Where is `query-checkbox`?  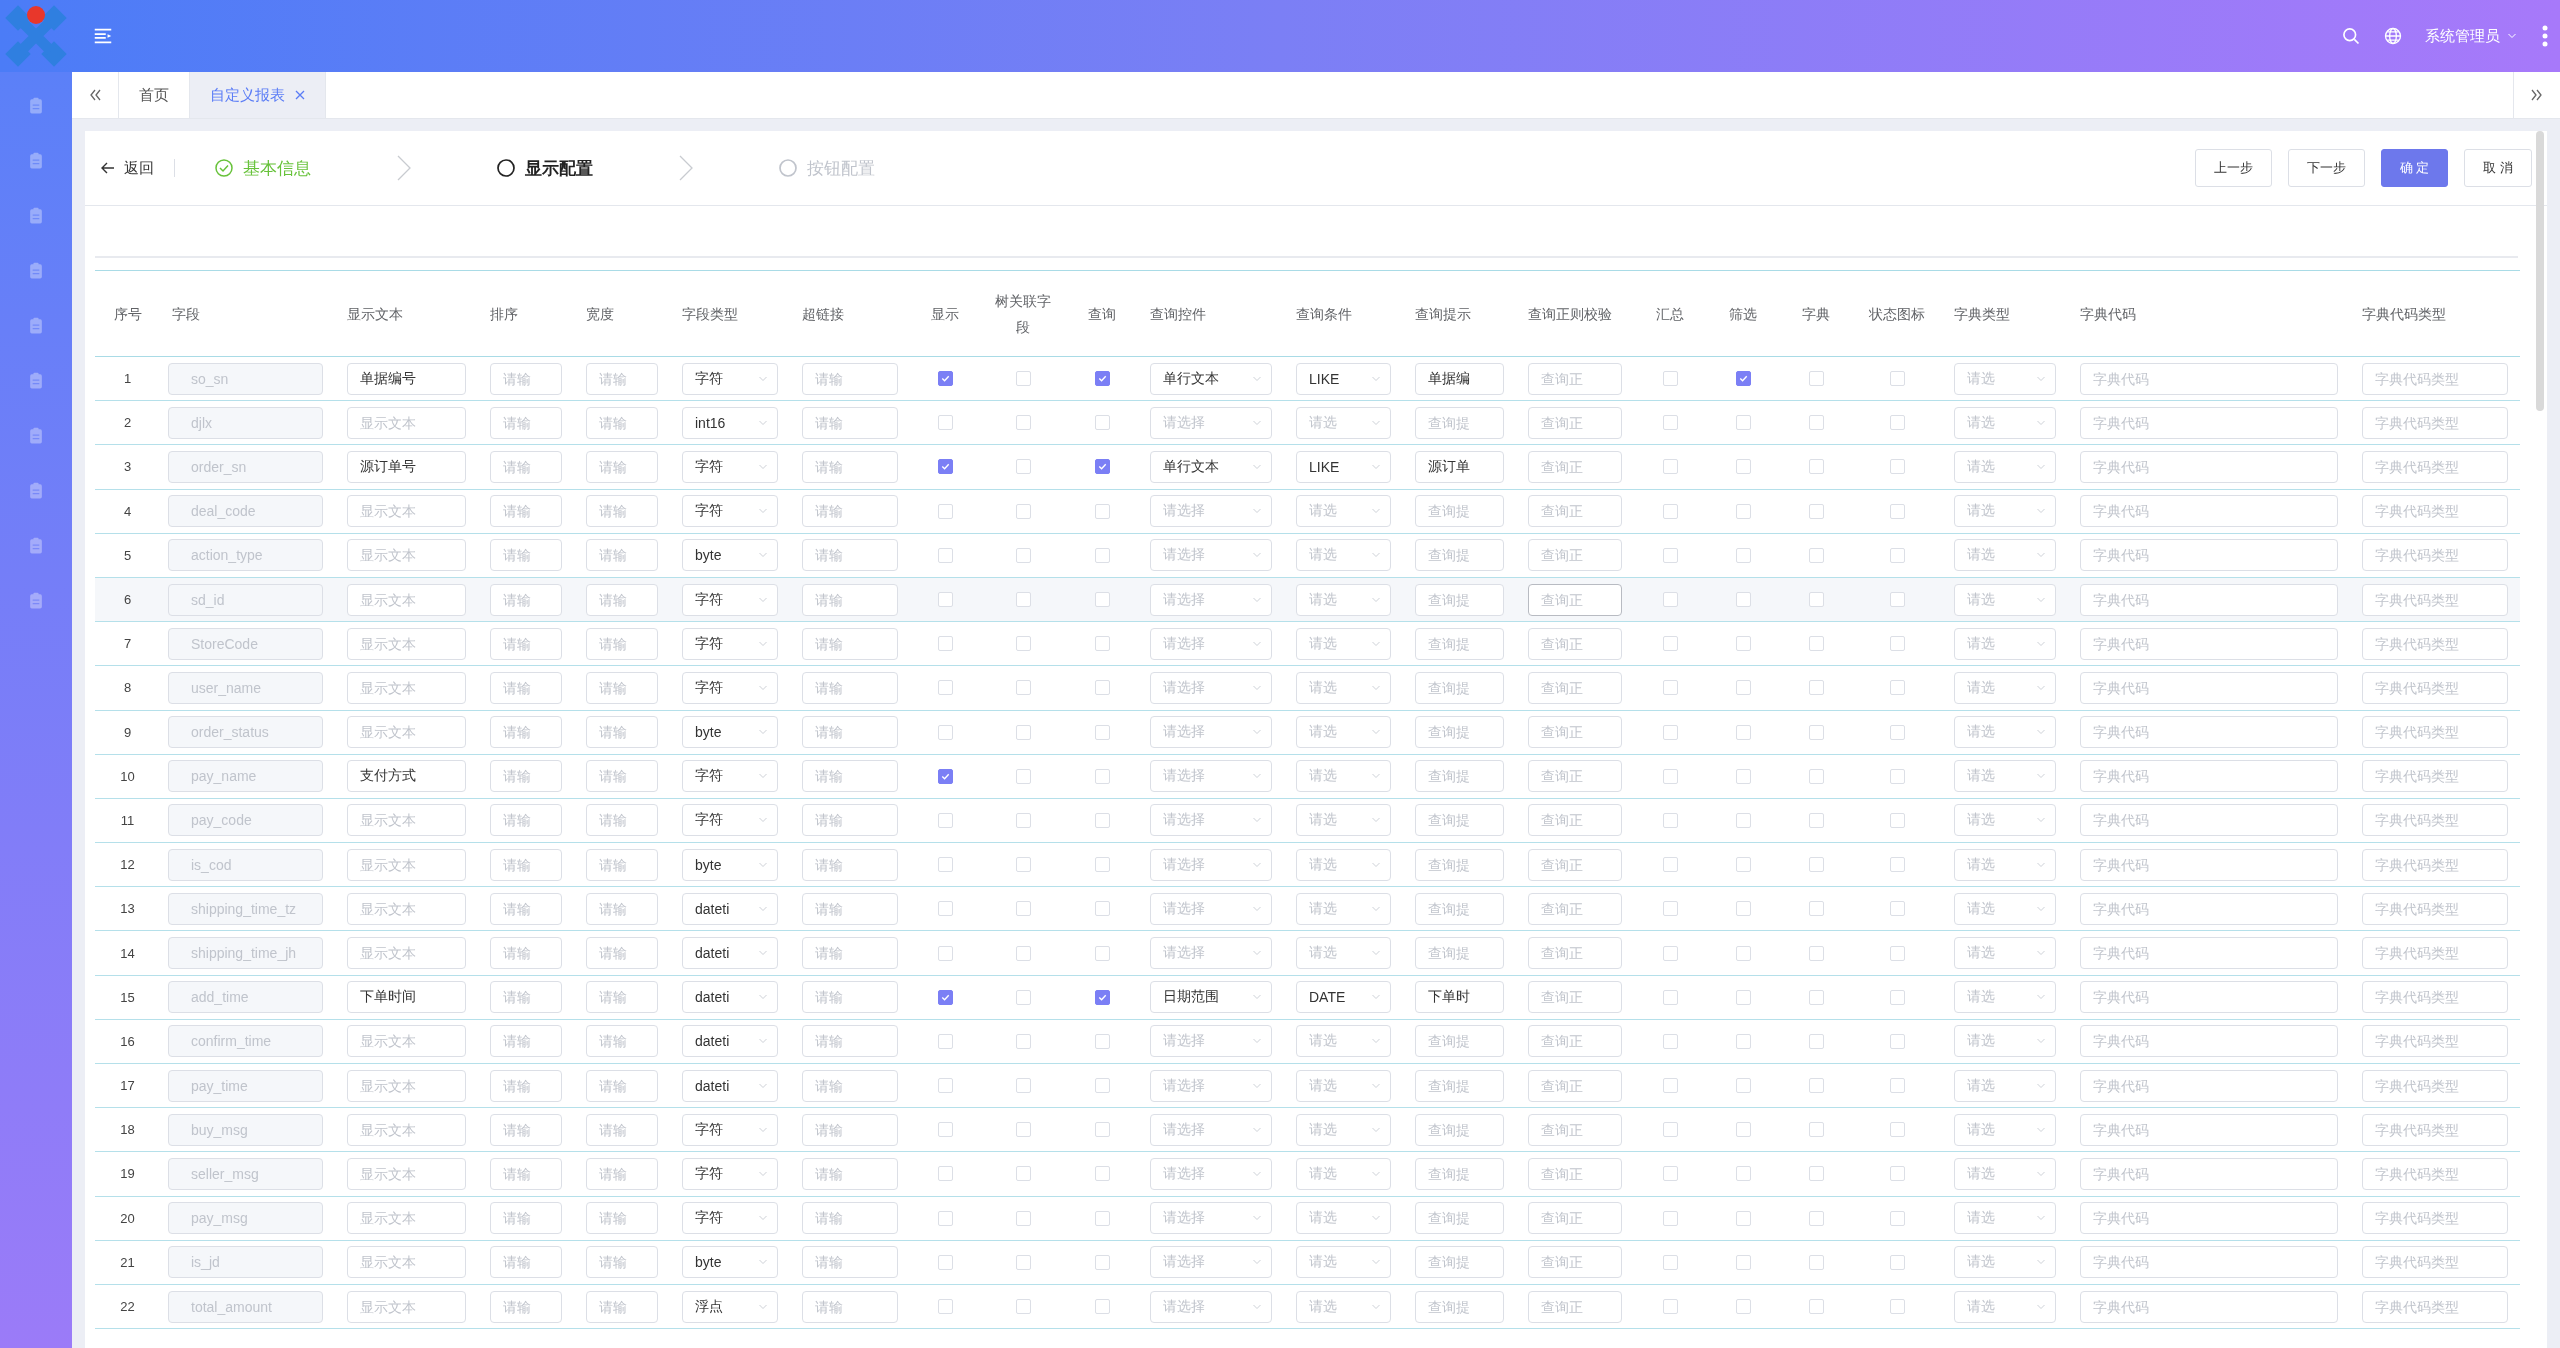
query-checkbox is located at coordinates (1102, 379).